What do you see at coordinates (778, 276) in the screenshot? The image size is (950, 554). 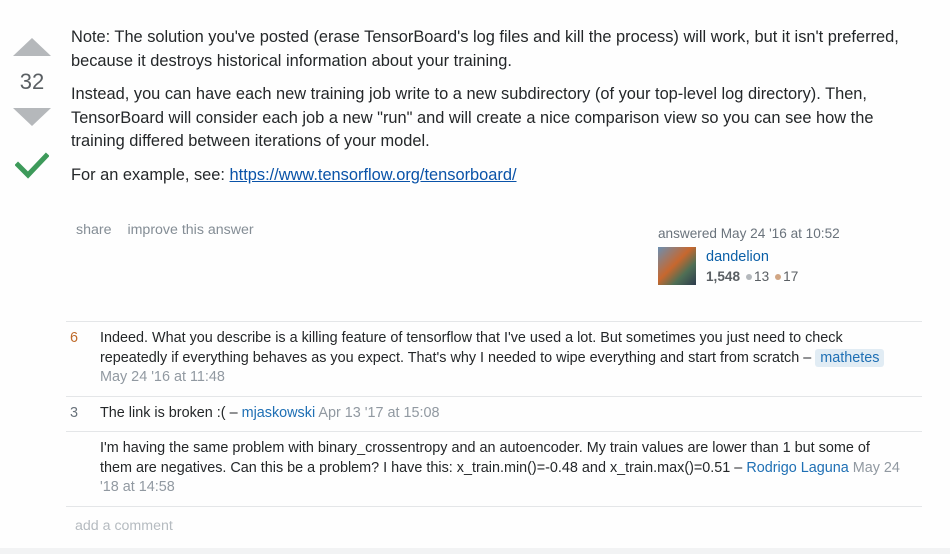 I see `bronze-badge-icon` at bounding box center [778, 276].